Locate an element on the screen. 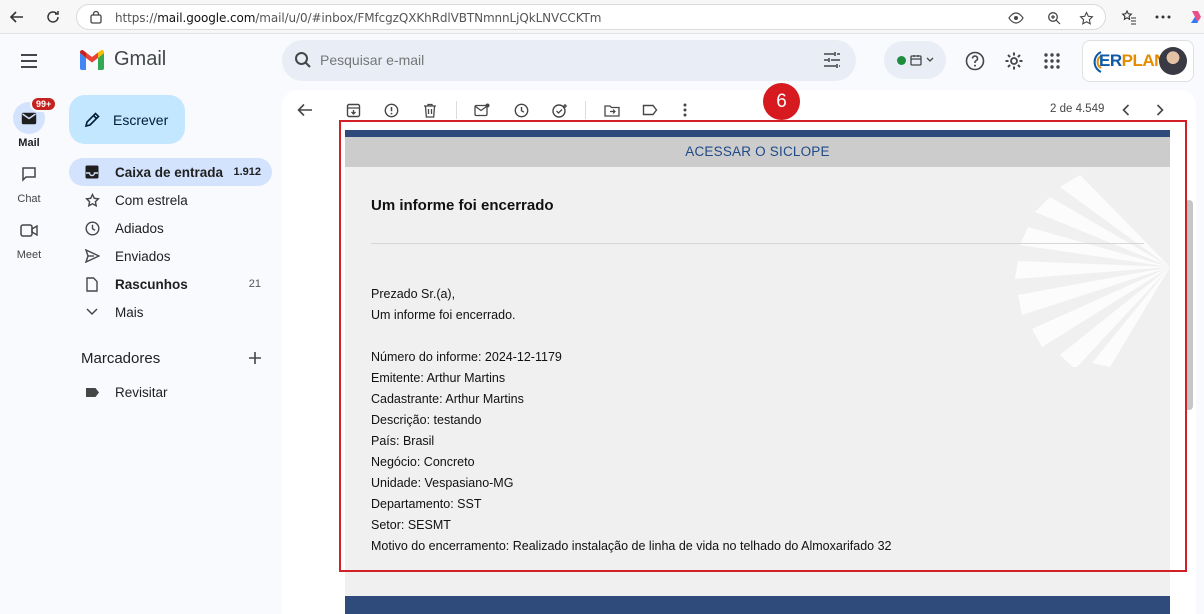  search-bar is located at coordinates (569, 60).